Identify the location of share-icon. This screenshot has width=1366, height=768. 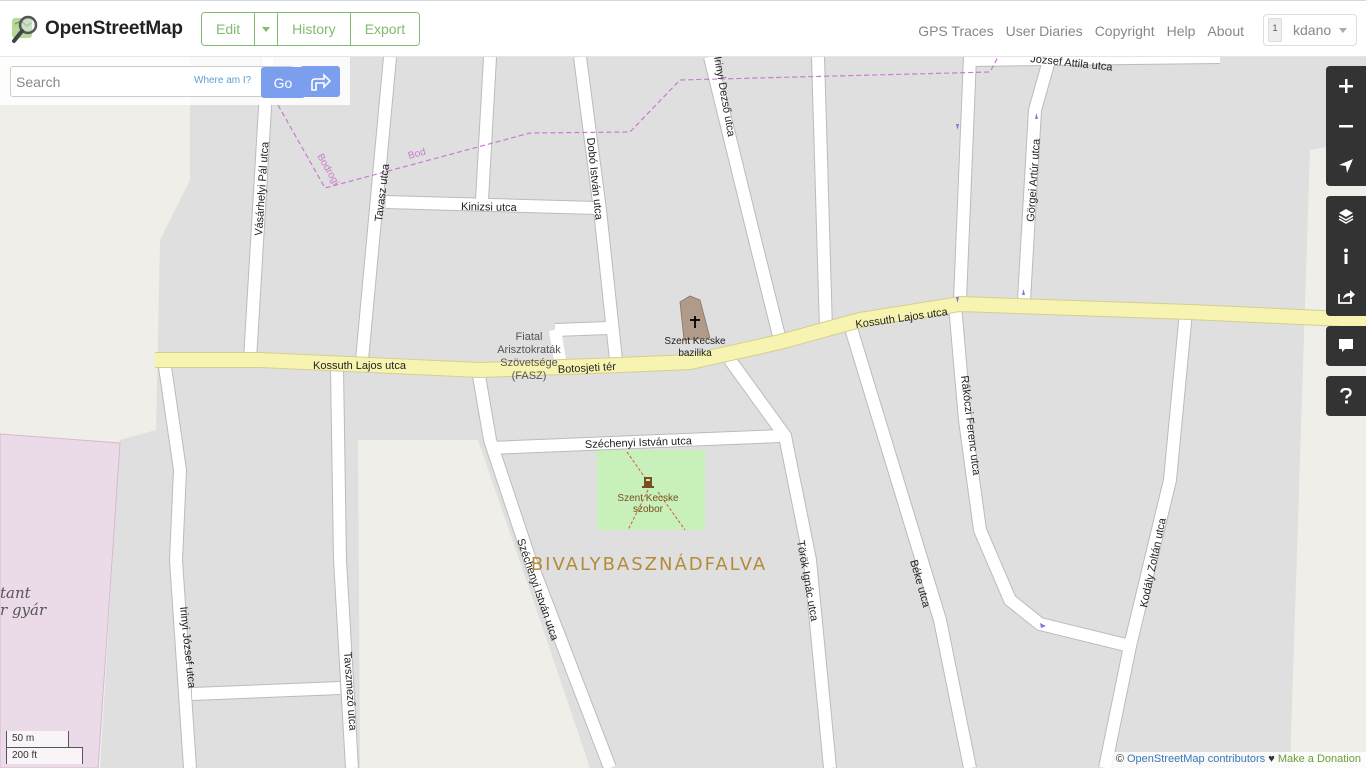
(1346, 297).